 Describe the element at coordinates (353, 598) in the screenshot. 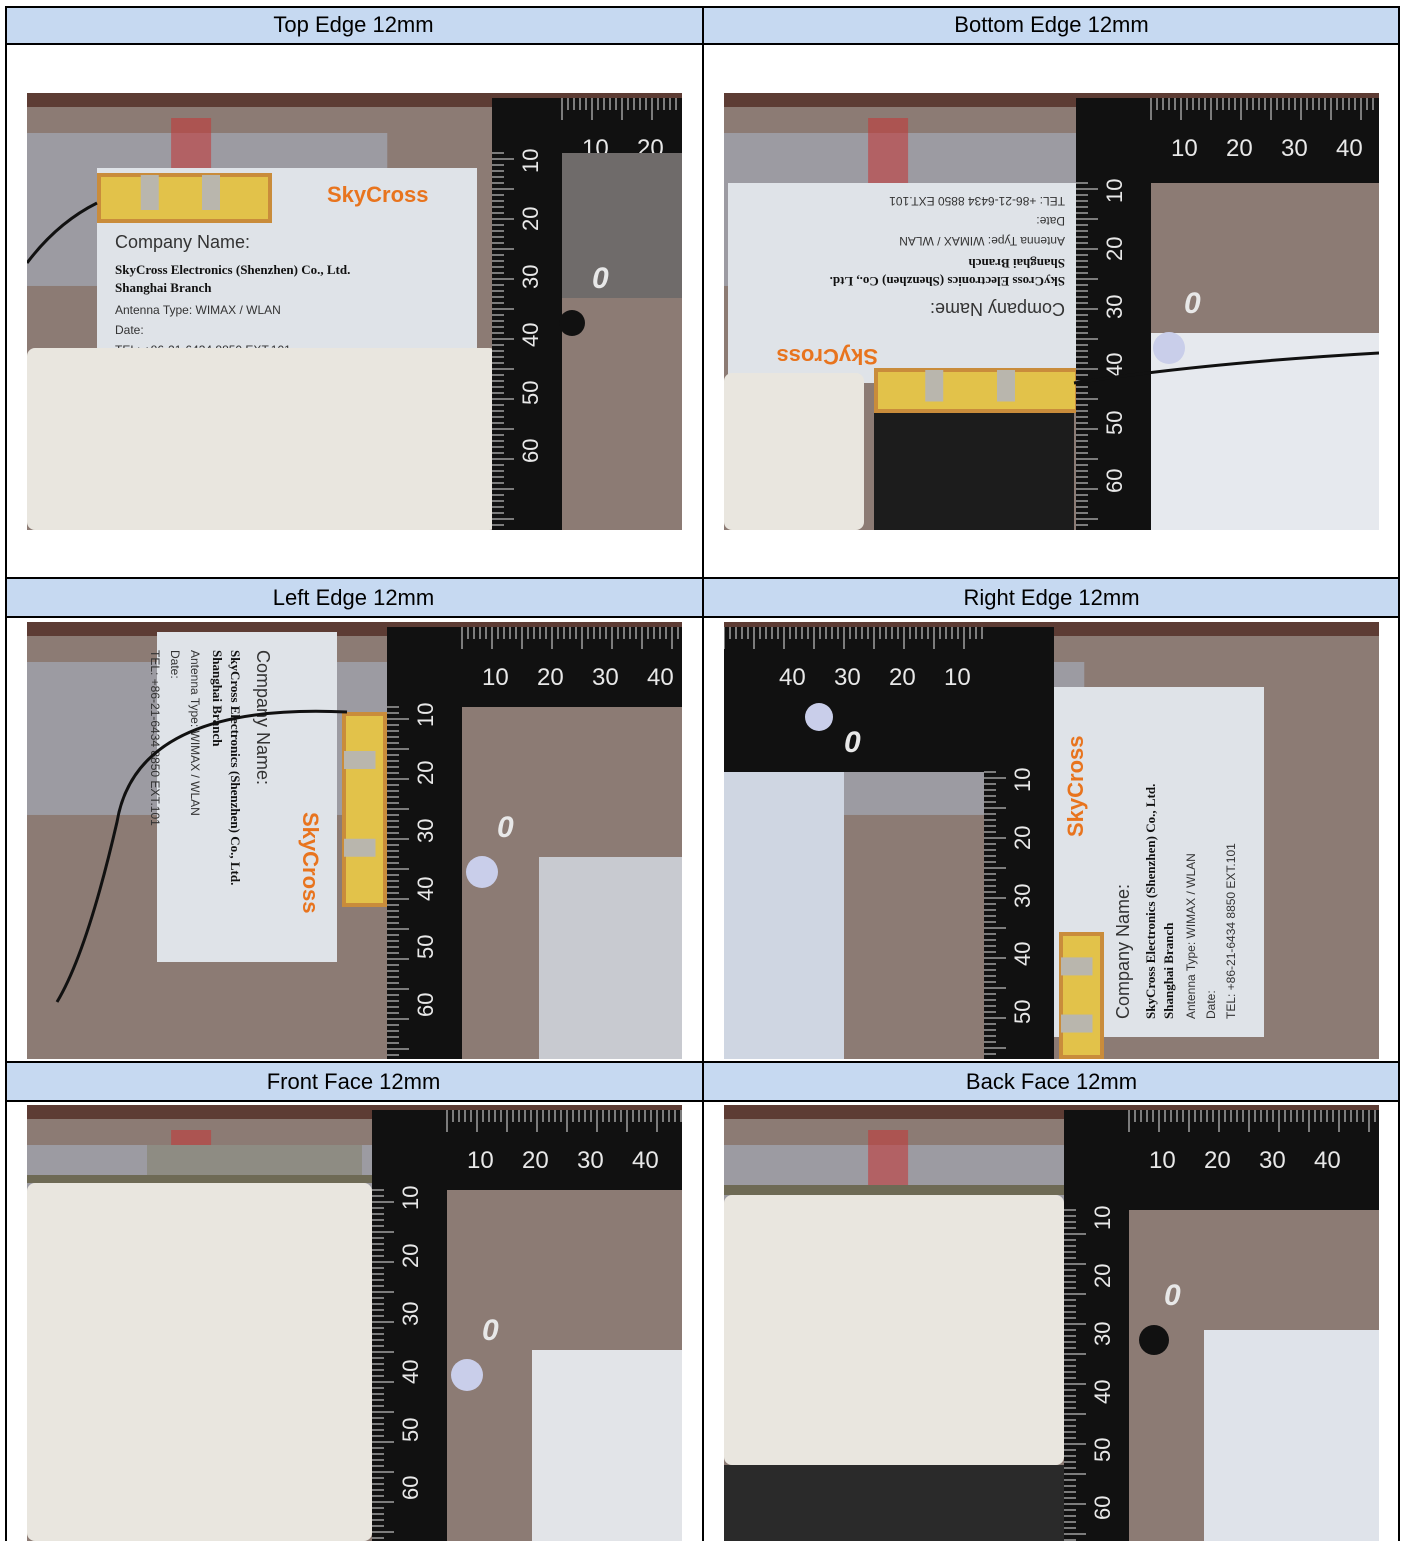

I see `cell-header-left-edge: Left Edge 12mm` at that location.